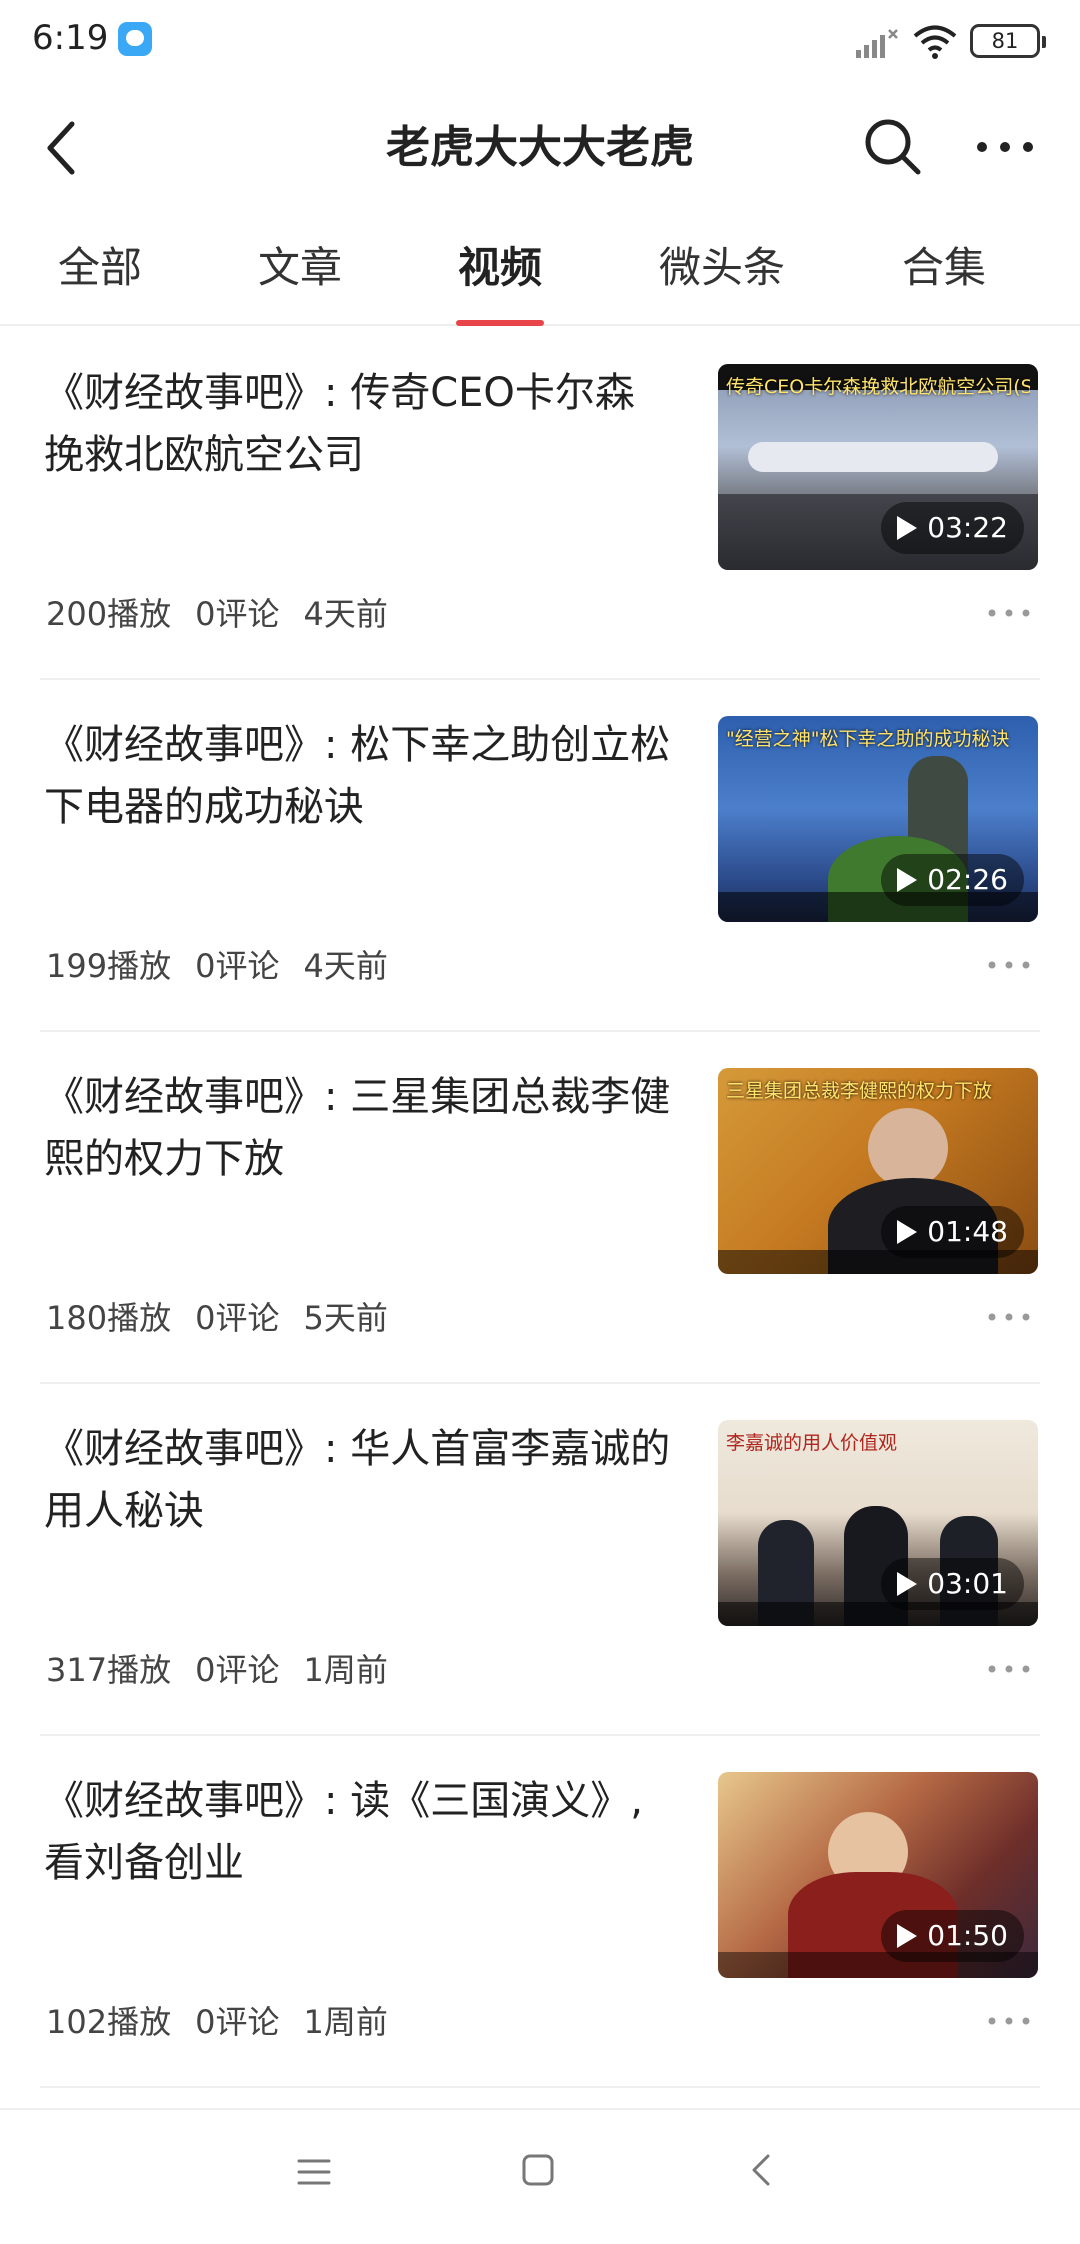 This screenshot has width=1080, height=2244. What do you see at coordinates (878, 1875) in the screenshot?
I see `video-thumbnail: 01:50` at bounding box center [878, 1875].